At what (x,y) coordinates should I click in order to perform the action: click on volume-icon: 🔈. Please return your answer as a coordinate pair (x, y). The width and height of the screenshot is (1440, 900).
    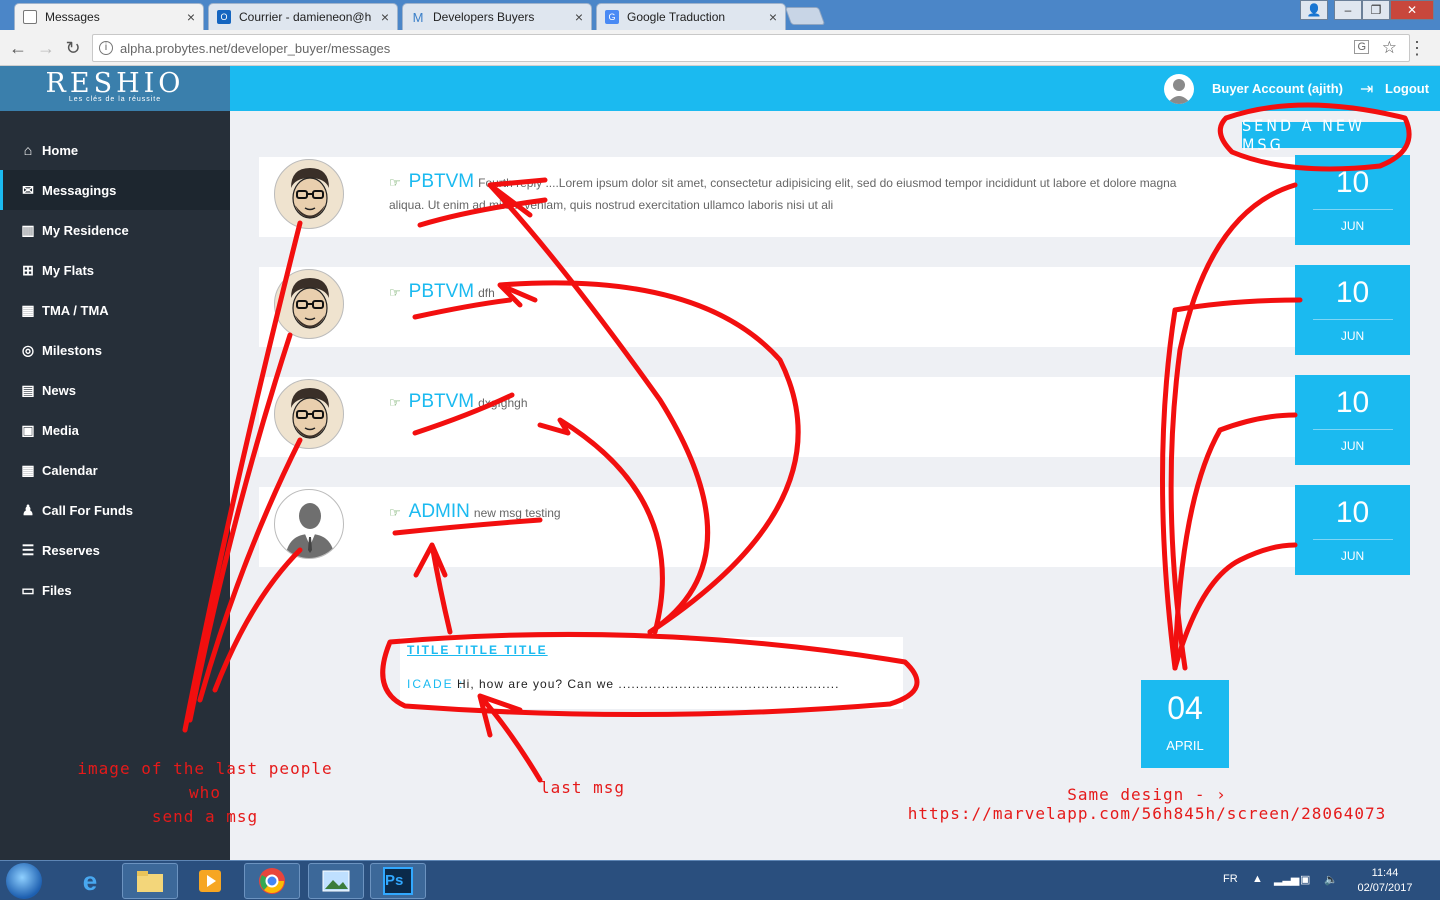
    Looking at the image, I should click on (1331, 879).